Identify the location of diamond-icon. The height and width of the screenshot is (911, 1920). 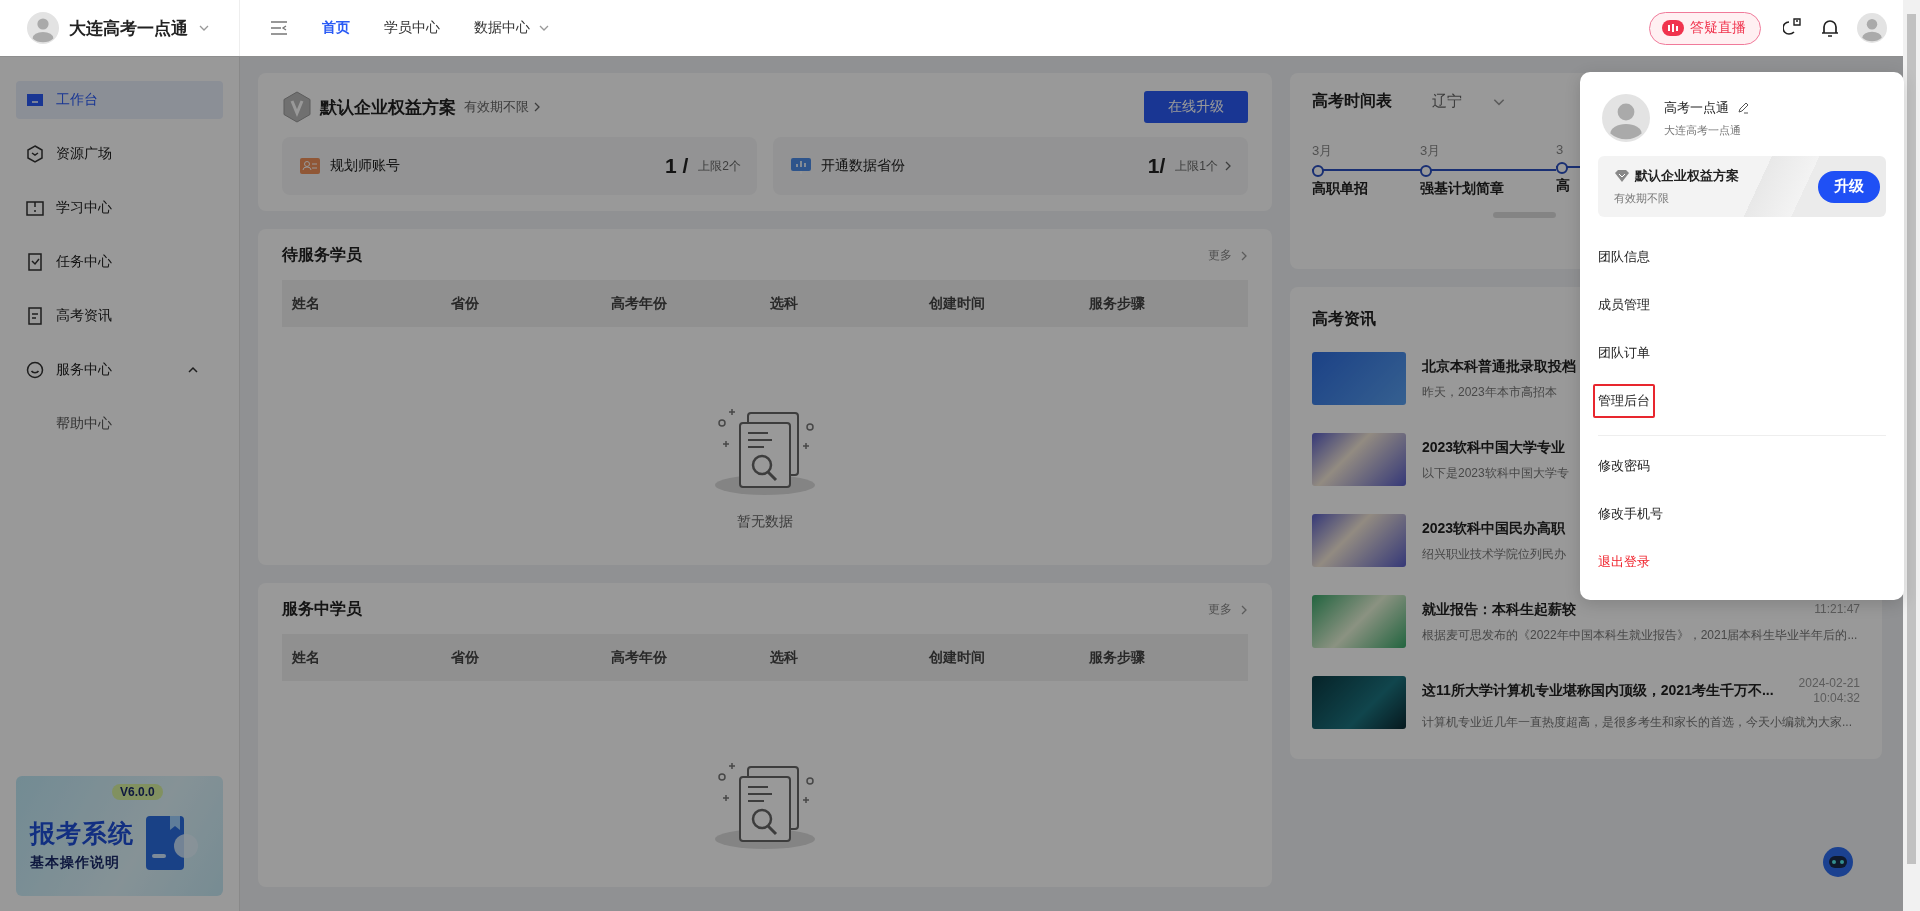
(1622, 176).